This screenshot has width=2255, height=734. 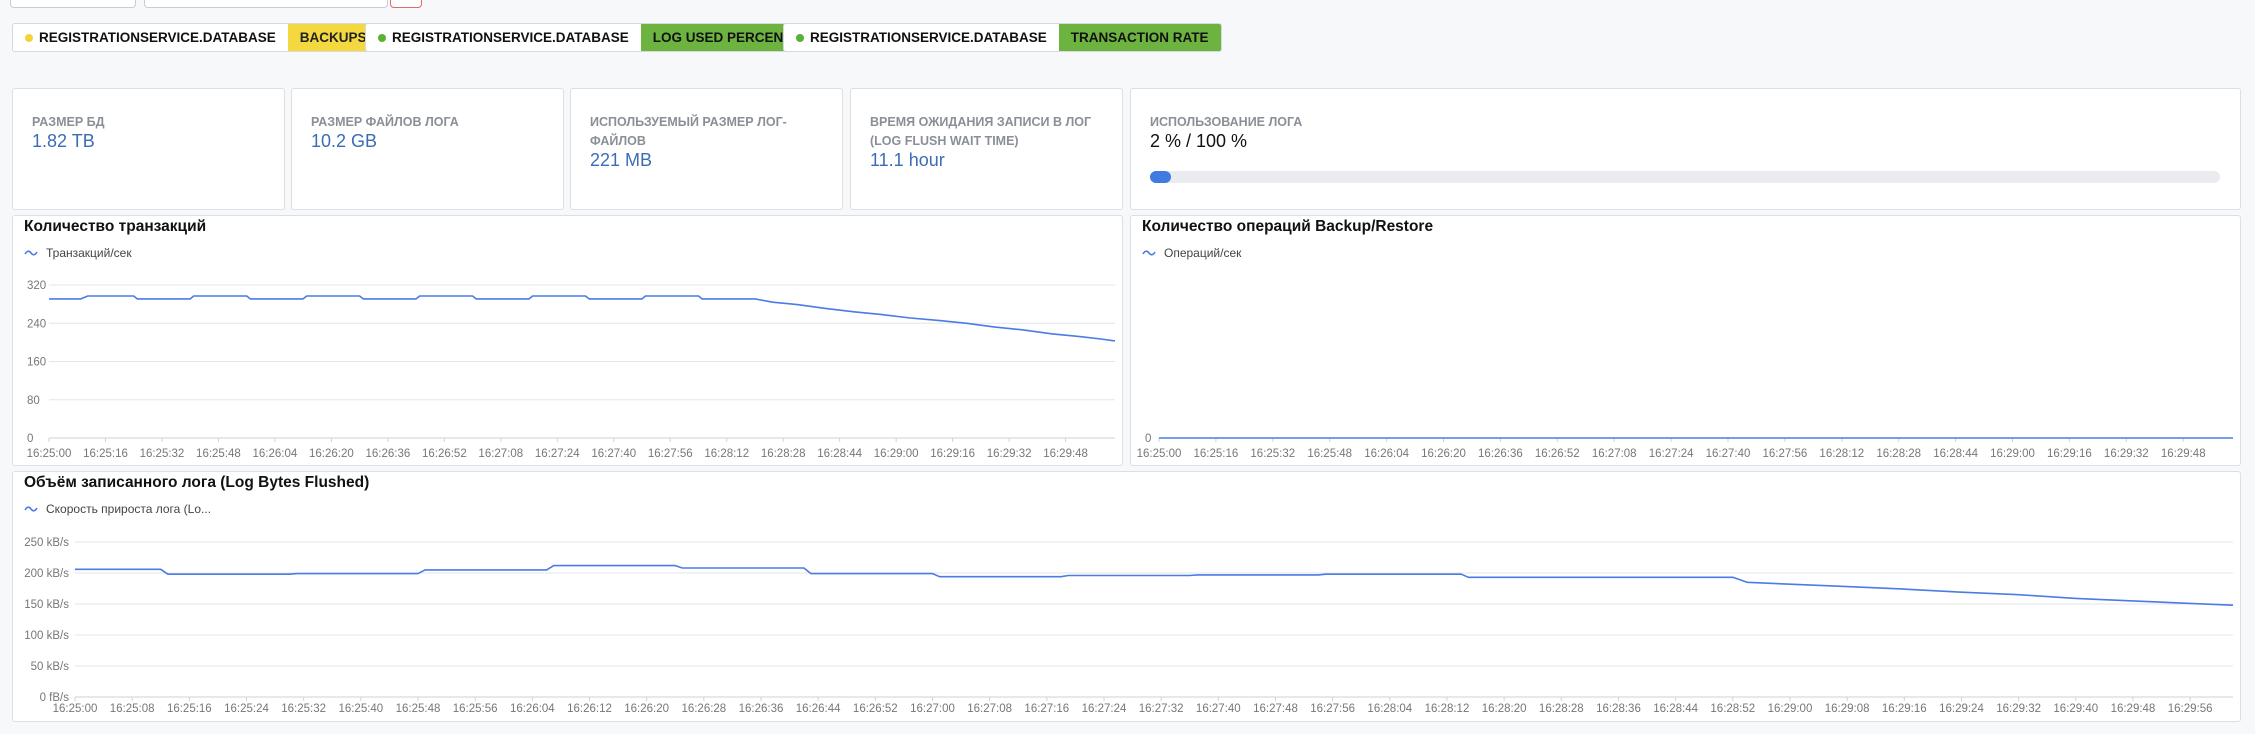 What do you see at coordinates (46, 543) in the screenshot?
I see `y-tick-label: 250 kB/s` at bounding box center [46, 543].